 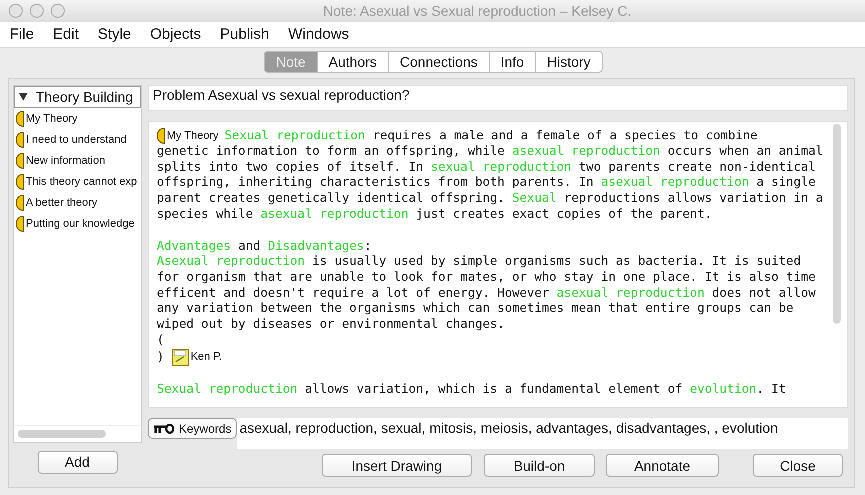 What do you see at coordinates (245, 34) in the screenshot?
I see `menu-item: Publish` at bounding box center [245, 34].